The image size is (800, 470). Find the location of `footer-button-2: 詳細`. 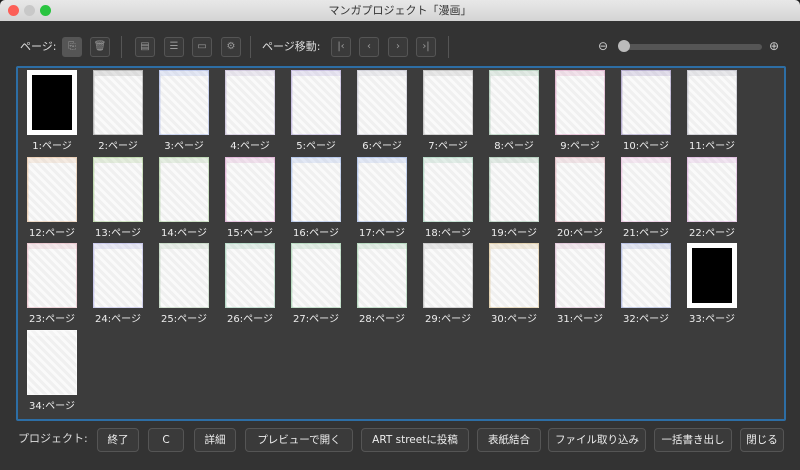

footer-button-2: 詳細 is located at coordinates (215, 440).